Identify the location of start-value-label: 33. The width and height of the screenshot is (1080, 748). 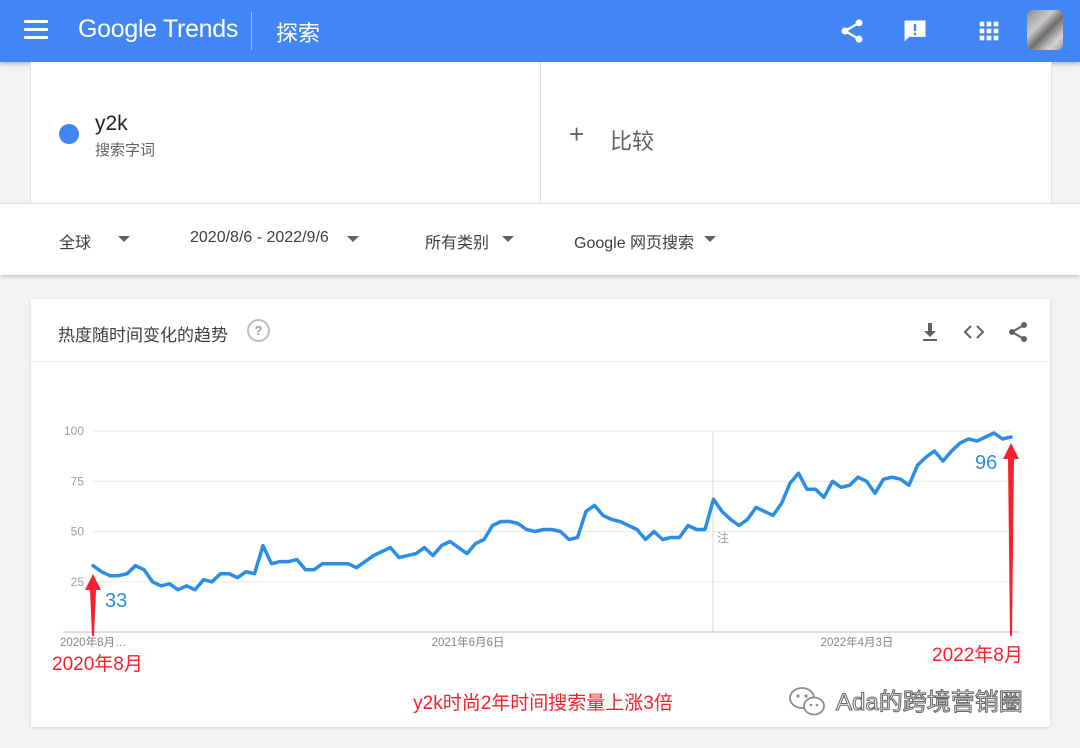
(116, 601).